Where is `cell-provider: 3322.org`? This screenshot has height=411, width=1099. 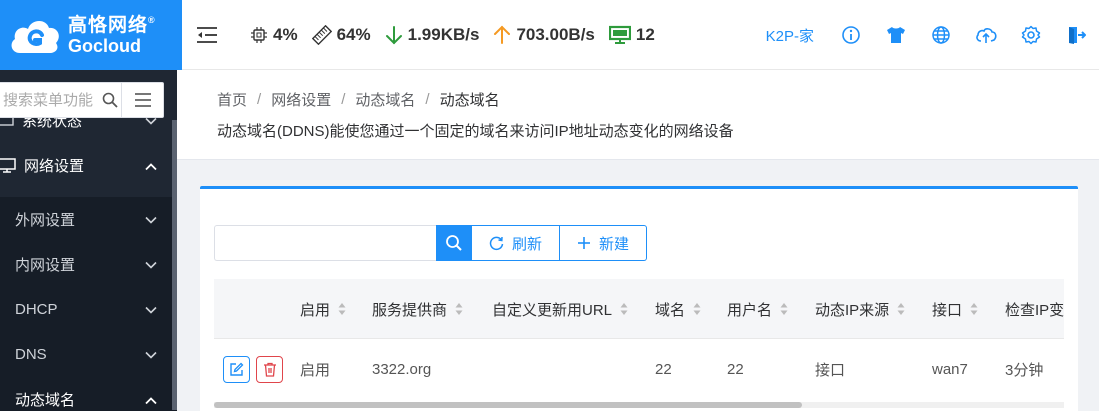
cell-provider: 3322.org is located at coordinates (402, 369).